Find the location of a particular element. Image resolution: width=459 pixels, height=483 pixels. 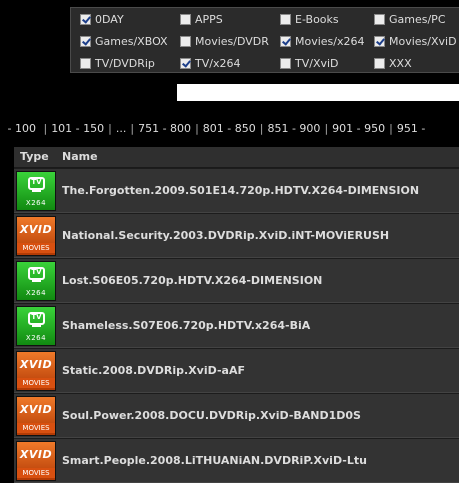

table-header: Type Name is located at coordinates (236, 157).